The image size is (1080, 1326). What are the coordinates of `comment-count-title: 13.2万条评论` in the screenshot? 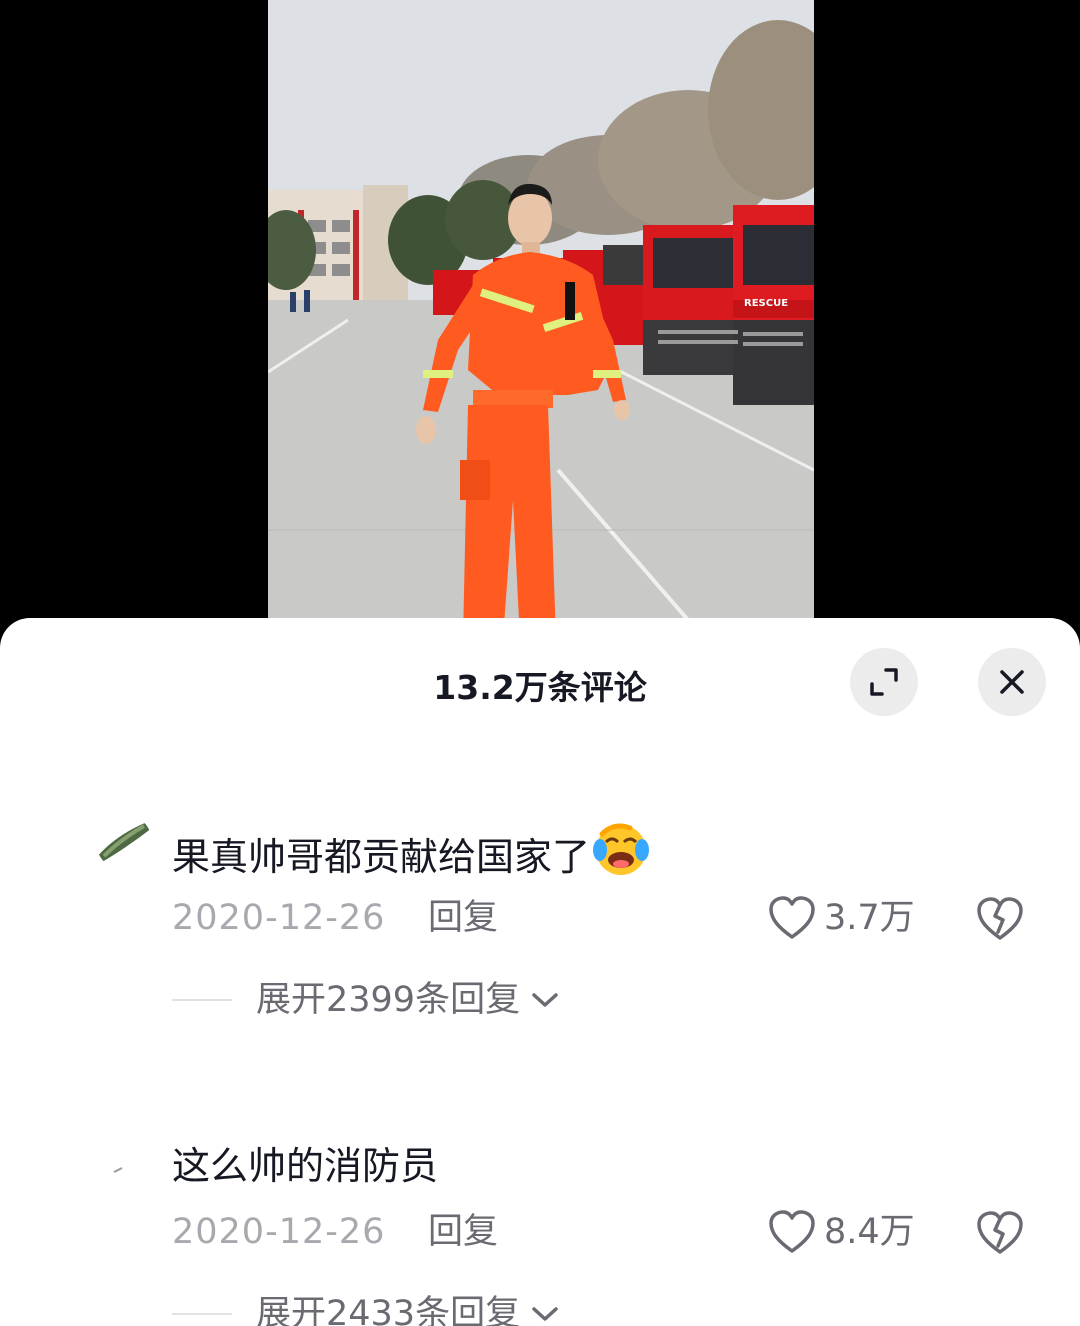 It's located at (540, 687).